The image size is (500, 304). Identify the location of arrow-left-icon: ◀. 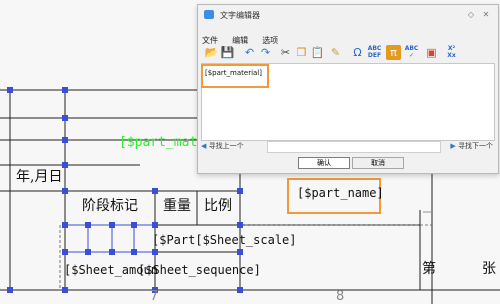
(204, 146).